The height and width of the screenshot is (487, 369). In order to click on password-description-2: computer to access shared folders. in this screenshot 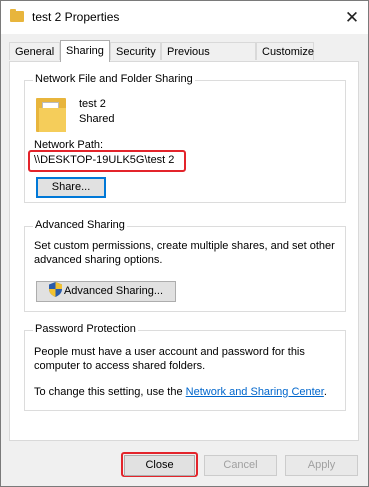, I will do `click(120, 366)`.